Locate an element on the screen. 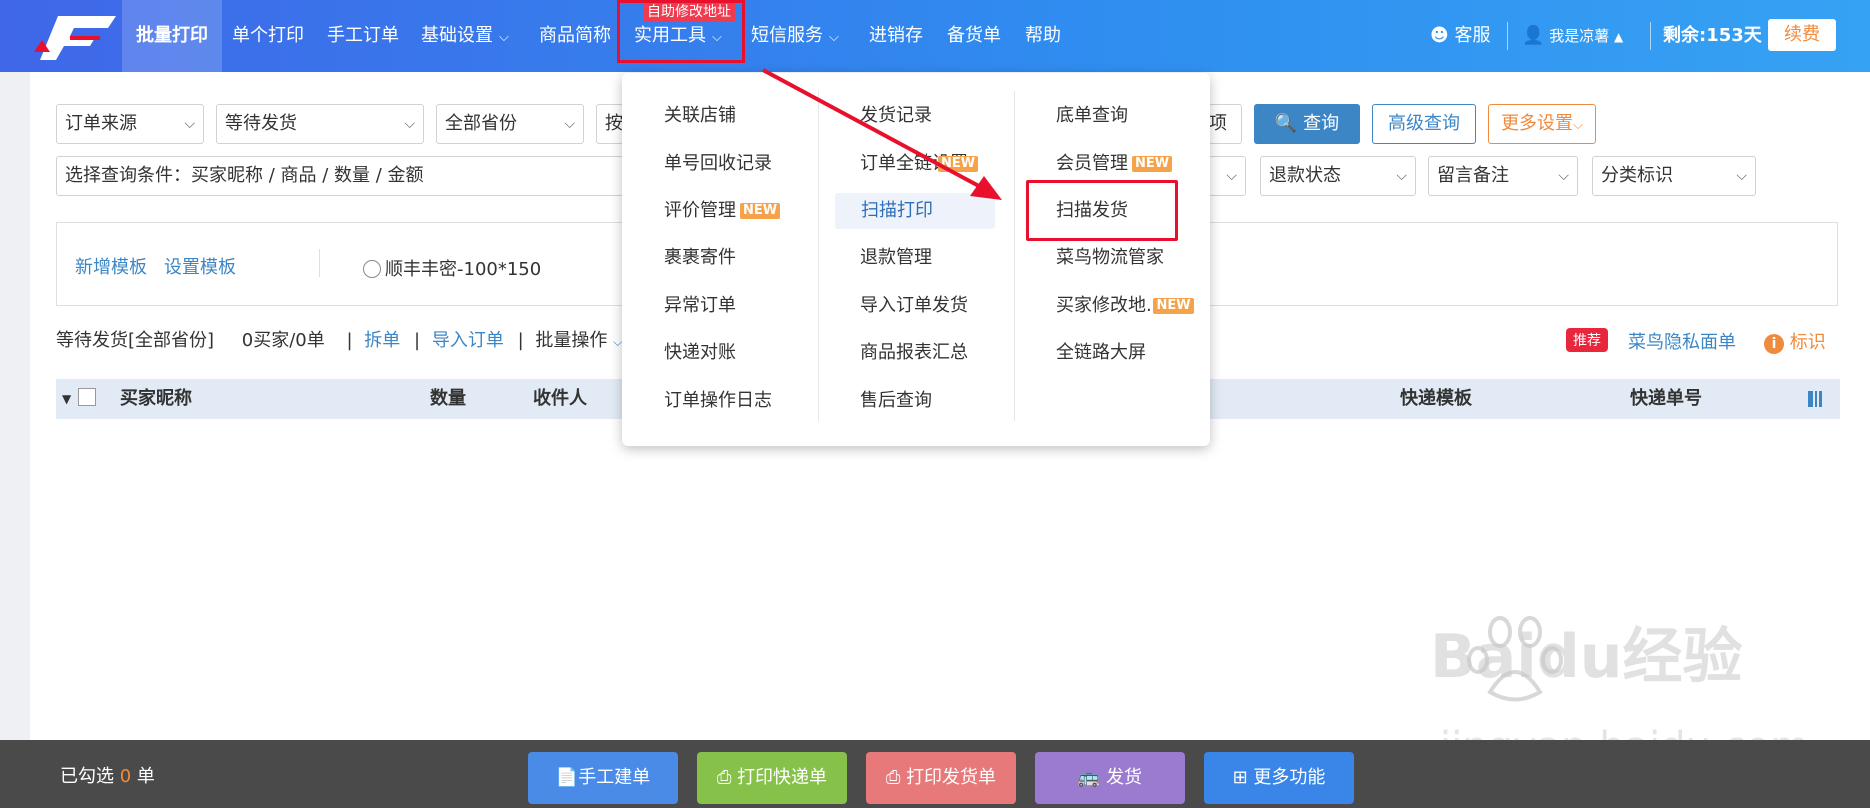  annotation-arrow-icon is located at coordinates (882, 134).